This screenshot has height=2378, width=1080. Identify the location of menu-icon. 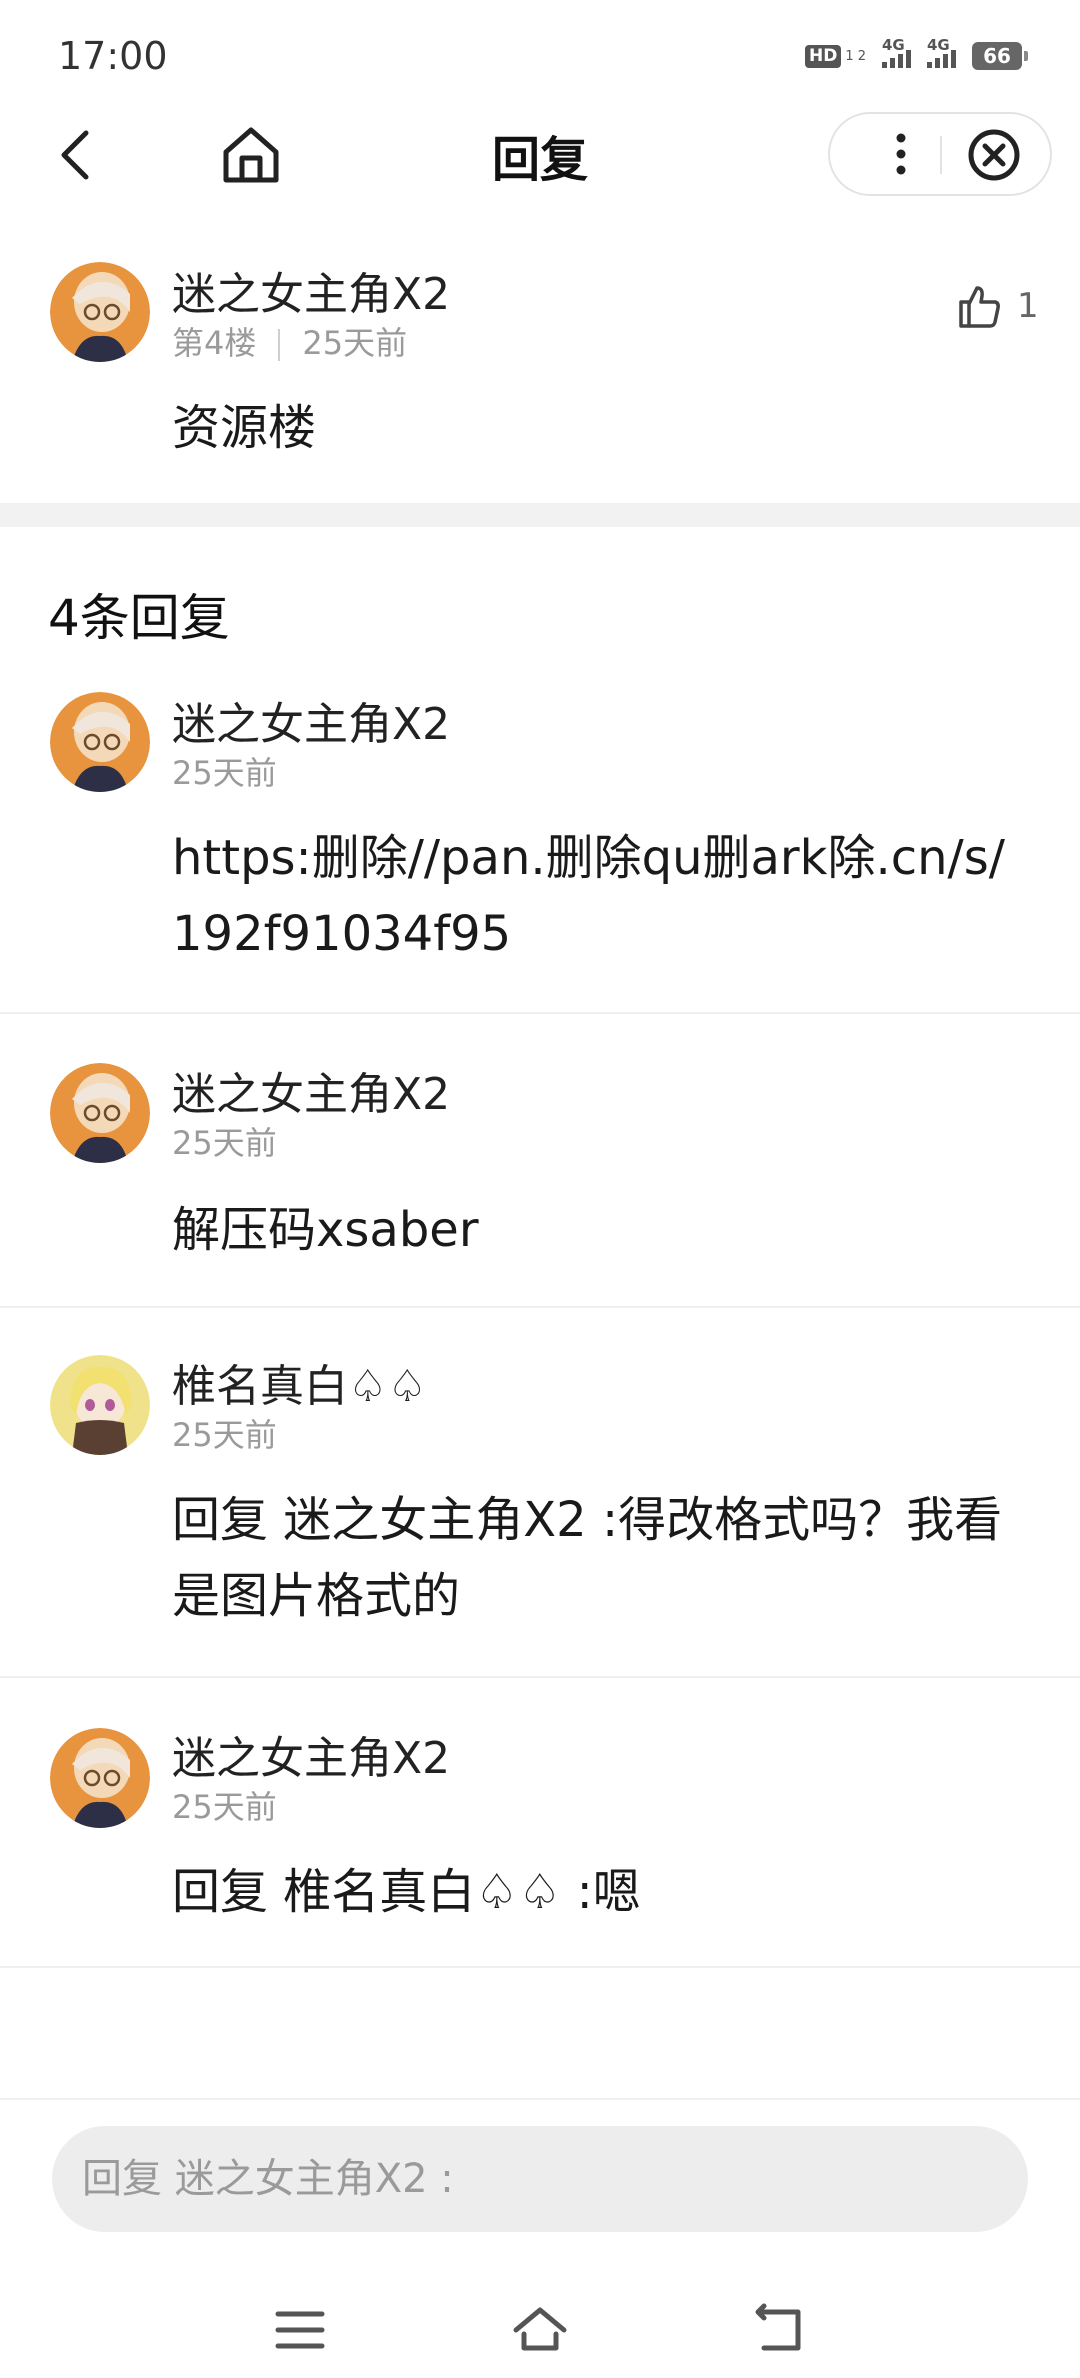
(300, 2330).